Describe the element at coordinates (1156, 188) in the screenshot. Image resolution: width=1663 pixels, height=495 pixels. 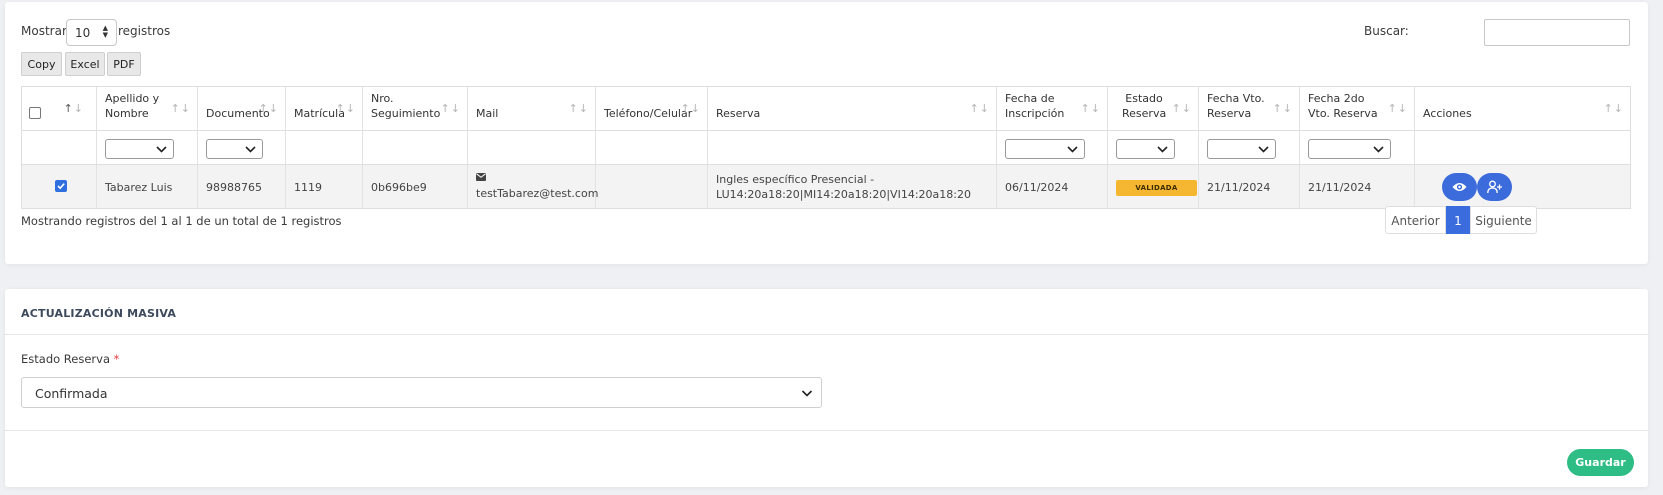
I see `status-badge: VALIDADA` at that location.